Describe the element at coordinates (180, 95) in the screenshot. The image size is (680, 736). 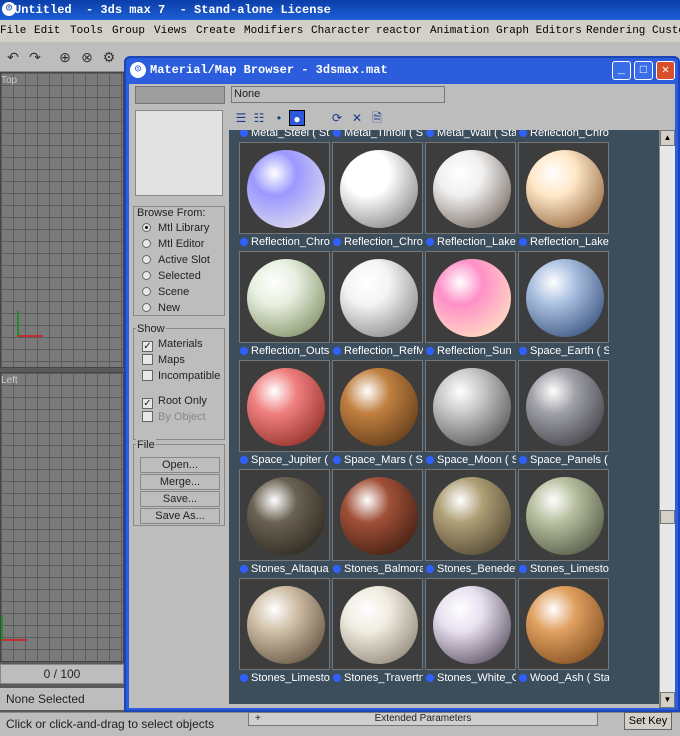
I see `material-name-field` at that location.